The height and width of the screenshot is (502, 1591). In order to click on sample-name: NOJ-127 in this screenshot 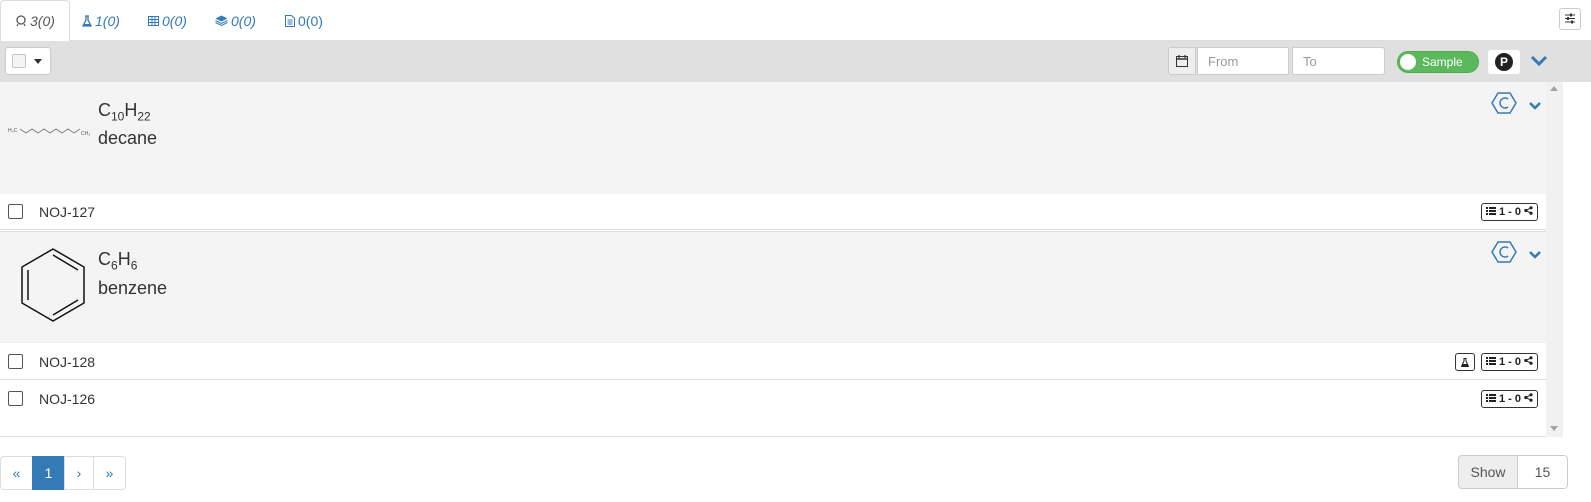, I will do `click(67, 212)`.